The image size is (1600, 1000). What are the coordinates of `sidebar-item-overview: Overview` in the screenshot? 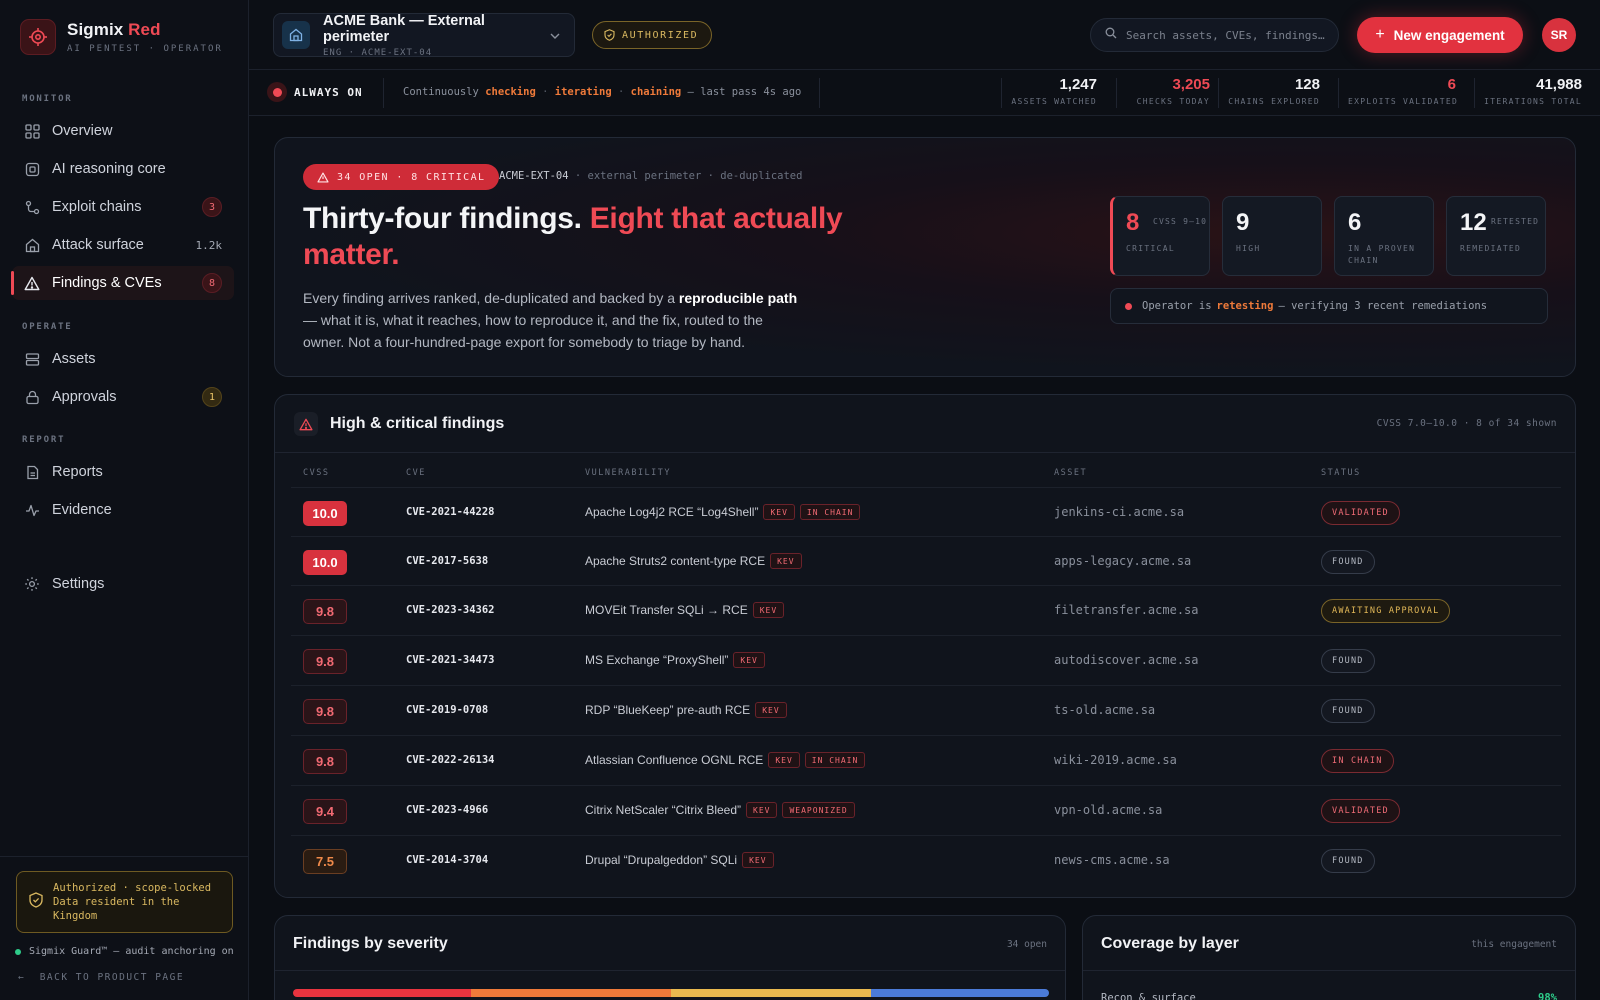 It's located at (123, 131).